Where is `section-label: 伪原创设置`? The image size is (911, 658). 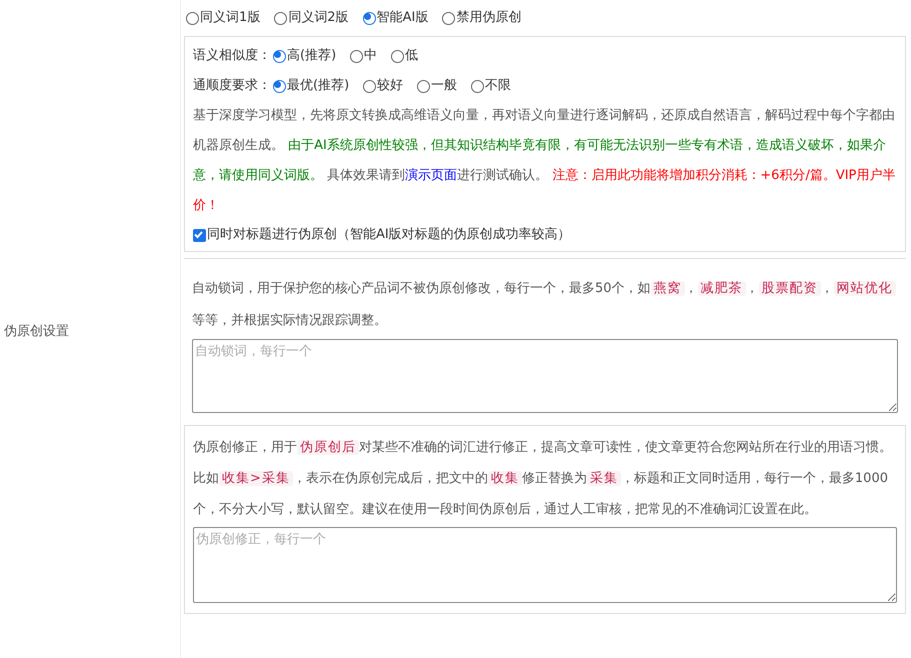 section-label: 伪原创设置 is located at coordinates (36, 332).